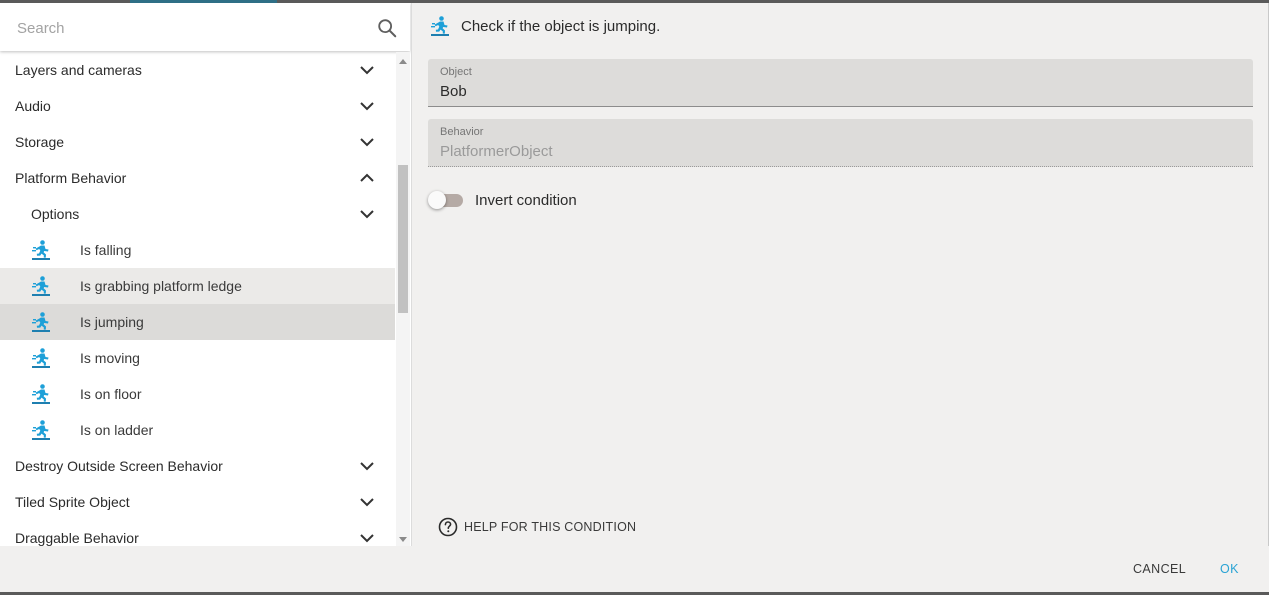  What do you see at coordinates (55, 214) in the screenshot?
I see `subgroup-label: Options` at bounding box center [55, 214].